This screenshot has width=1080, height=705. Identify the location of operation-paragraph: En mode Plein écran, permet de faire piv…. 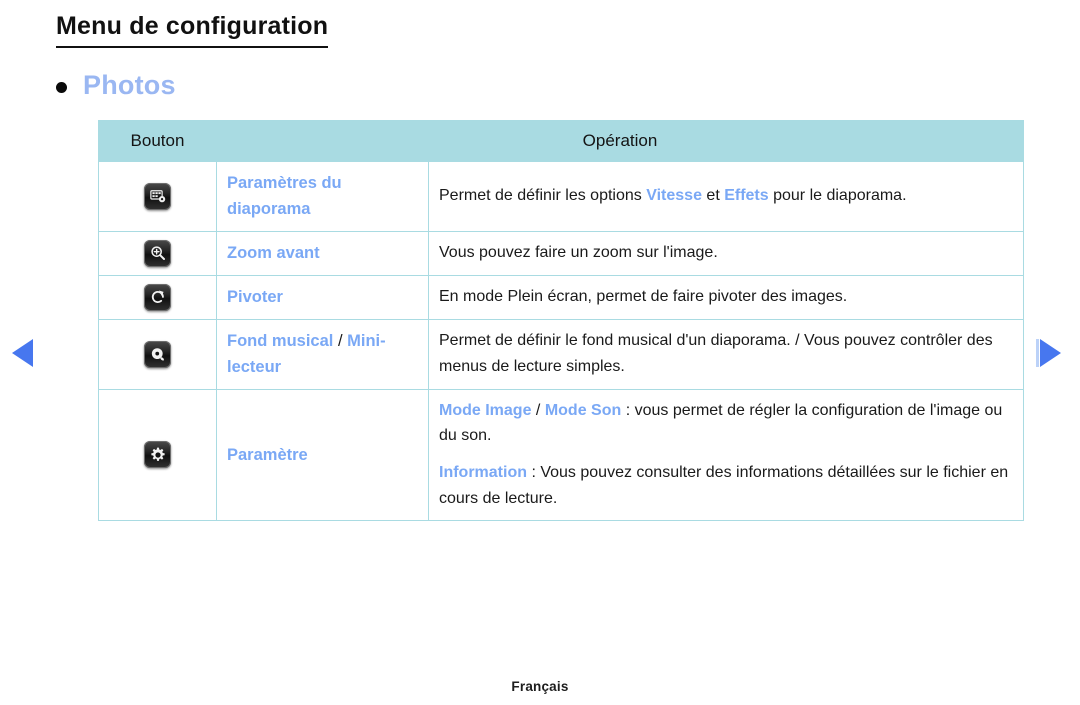
(726, 297).